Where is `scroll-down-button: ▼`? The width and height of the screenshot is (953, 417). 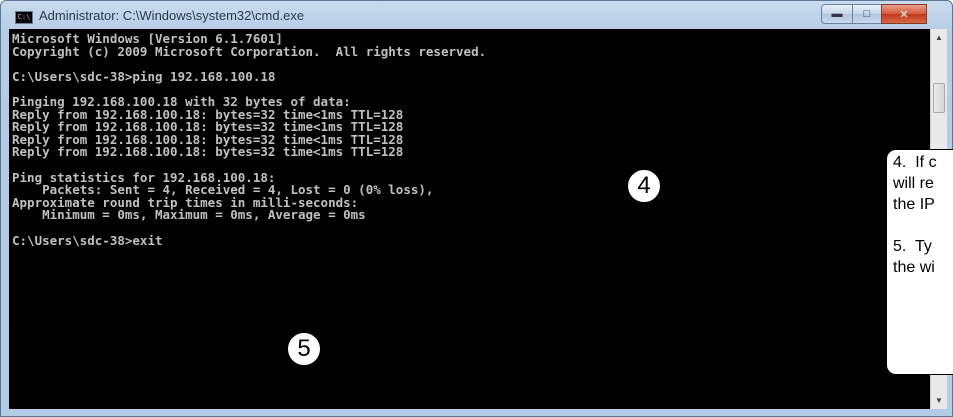
scroll-down-button: ▼ is located at coordinates (939, 400).